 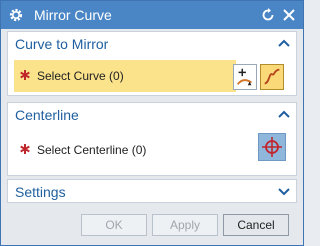 What do you see at coordinates (62, 44) in the screenshot?
I see `section-title: Curve to Mirror` at bounding box center [62, 44].